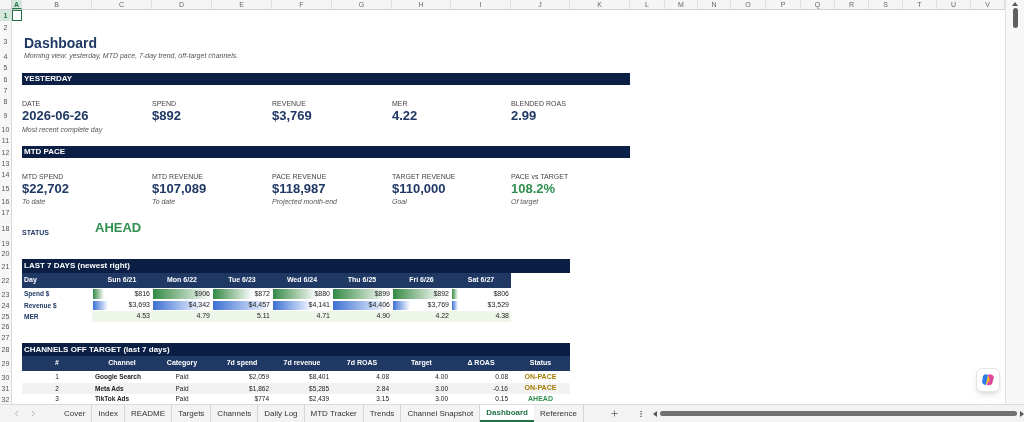 This screenshot has width=1024, height=422. I want to click on scroll-left-icon, so click(654, 413).